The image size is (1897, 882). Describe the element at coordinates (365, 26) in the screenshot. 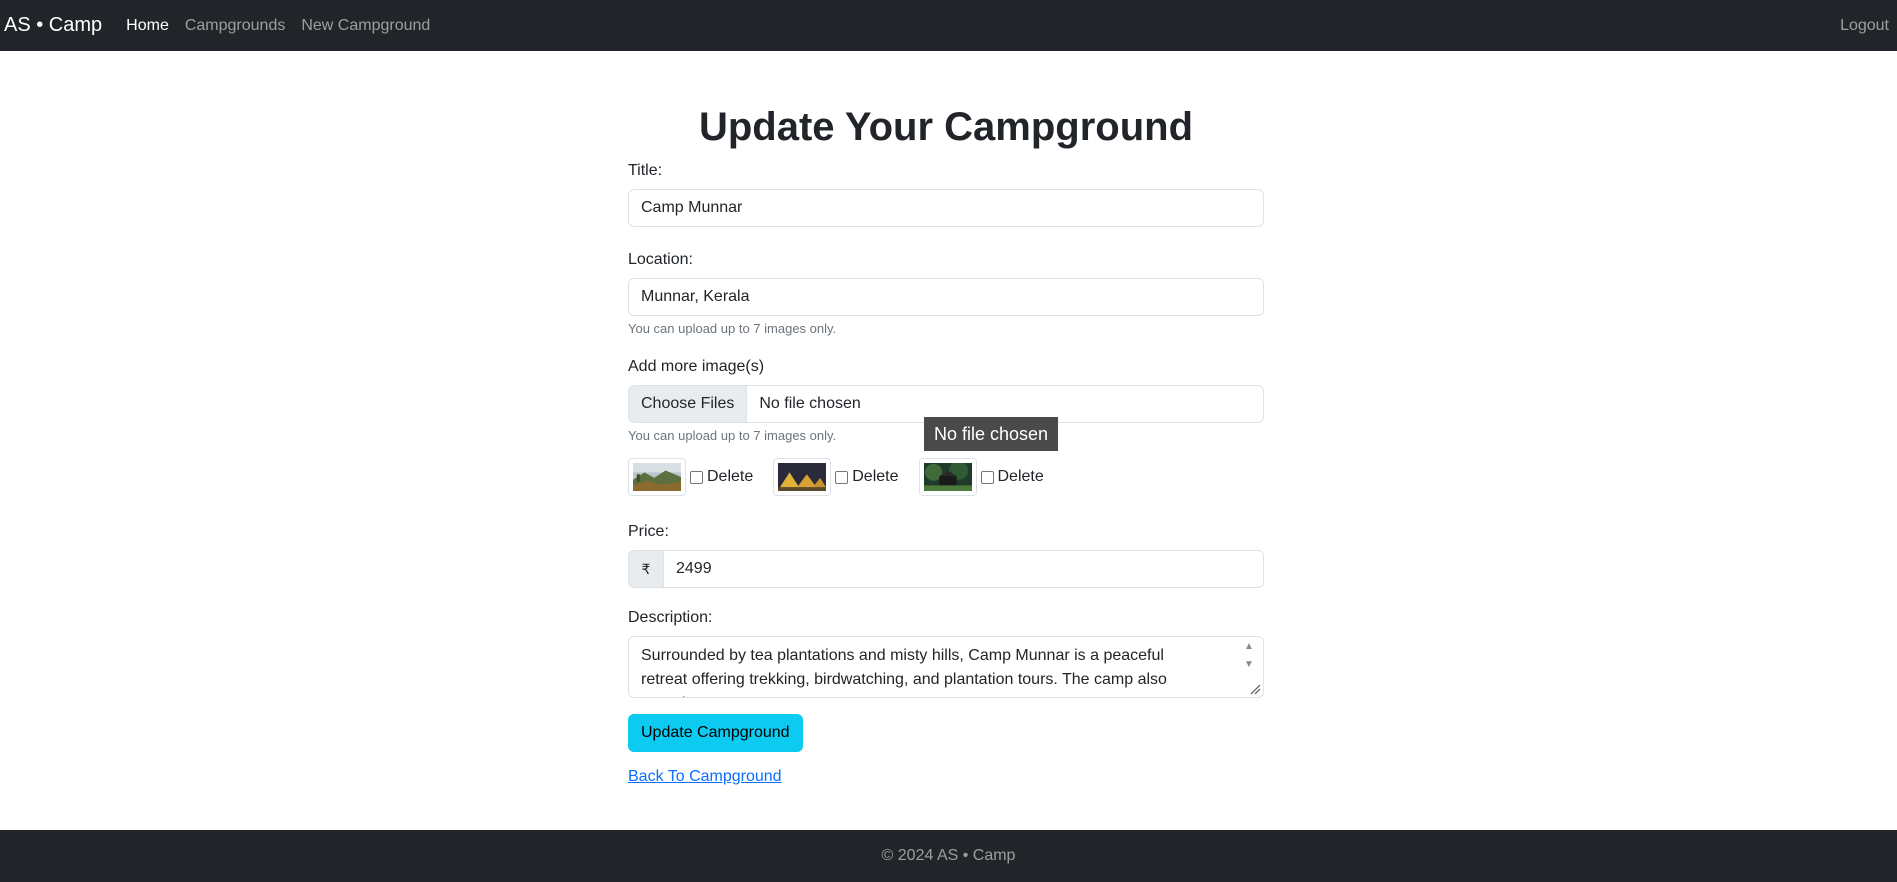

I see `nav-link-new-campground: New Campground` at that location.